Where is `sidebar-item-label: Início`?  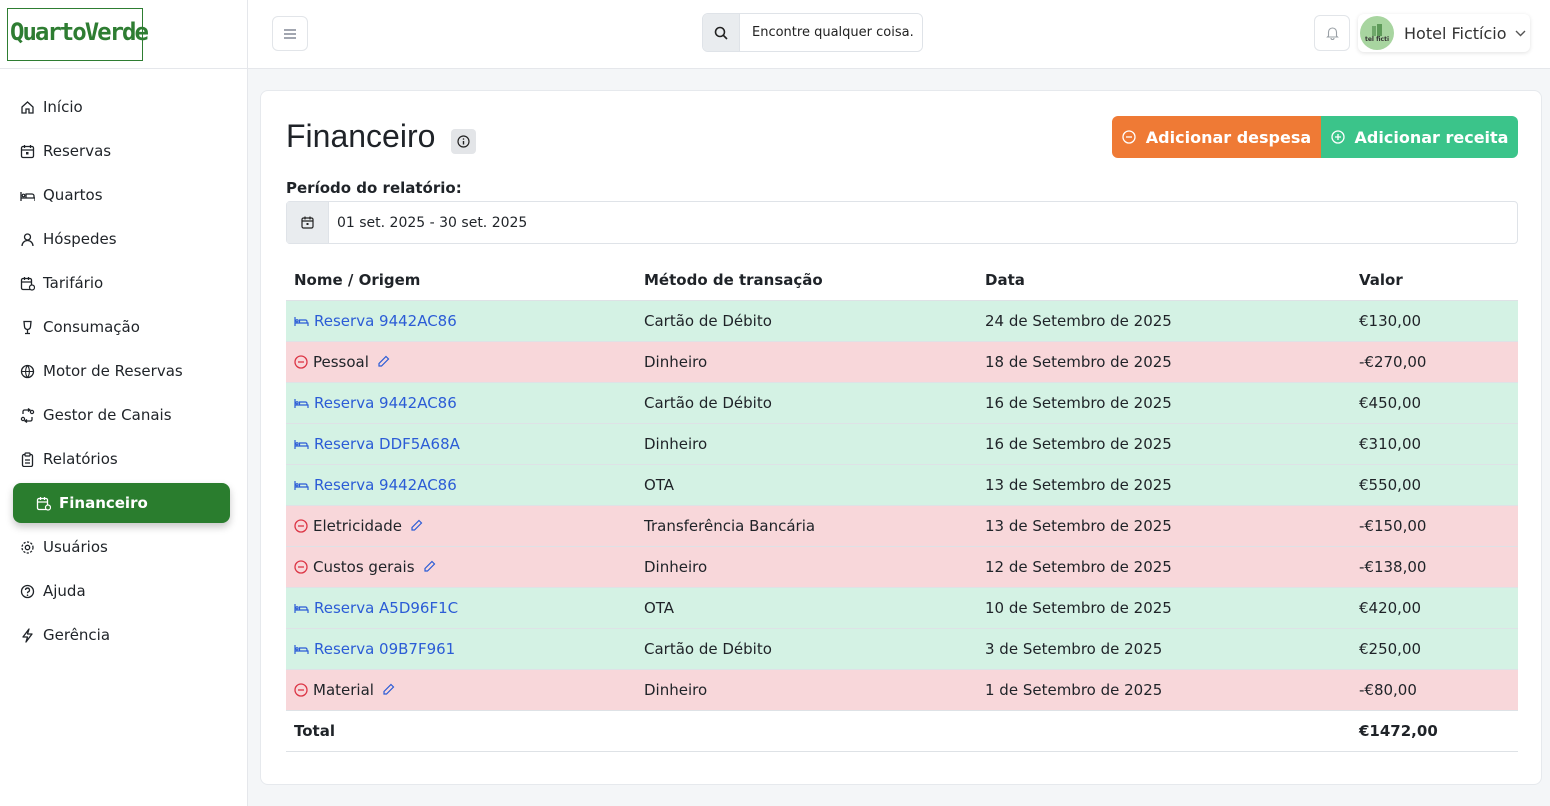 sidebar-item-label: Início is located at coordinates (63, 107).